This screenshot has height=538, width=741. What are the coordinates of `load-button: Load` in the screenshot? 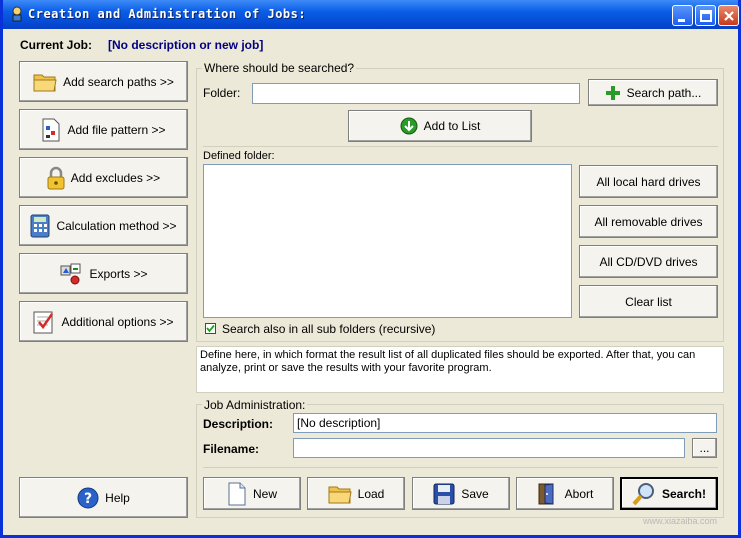 It's located at (356, 493).